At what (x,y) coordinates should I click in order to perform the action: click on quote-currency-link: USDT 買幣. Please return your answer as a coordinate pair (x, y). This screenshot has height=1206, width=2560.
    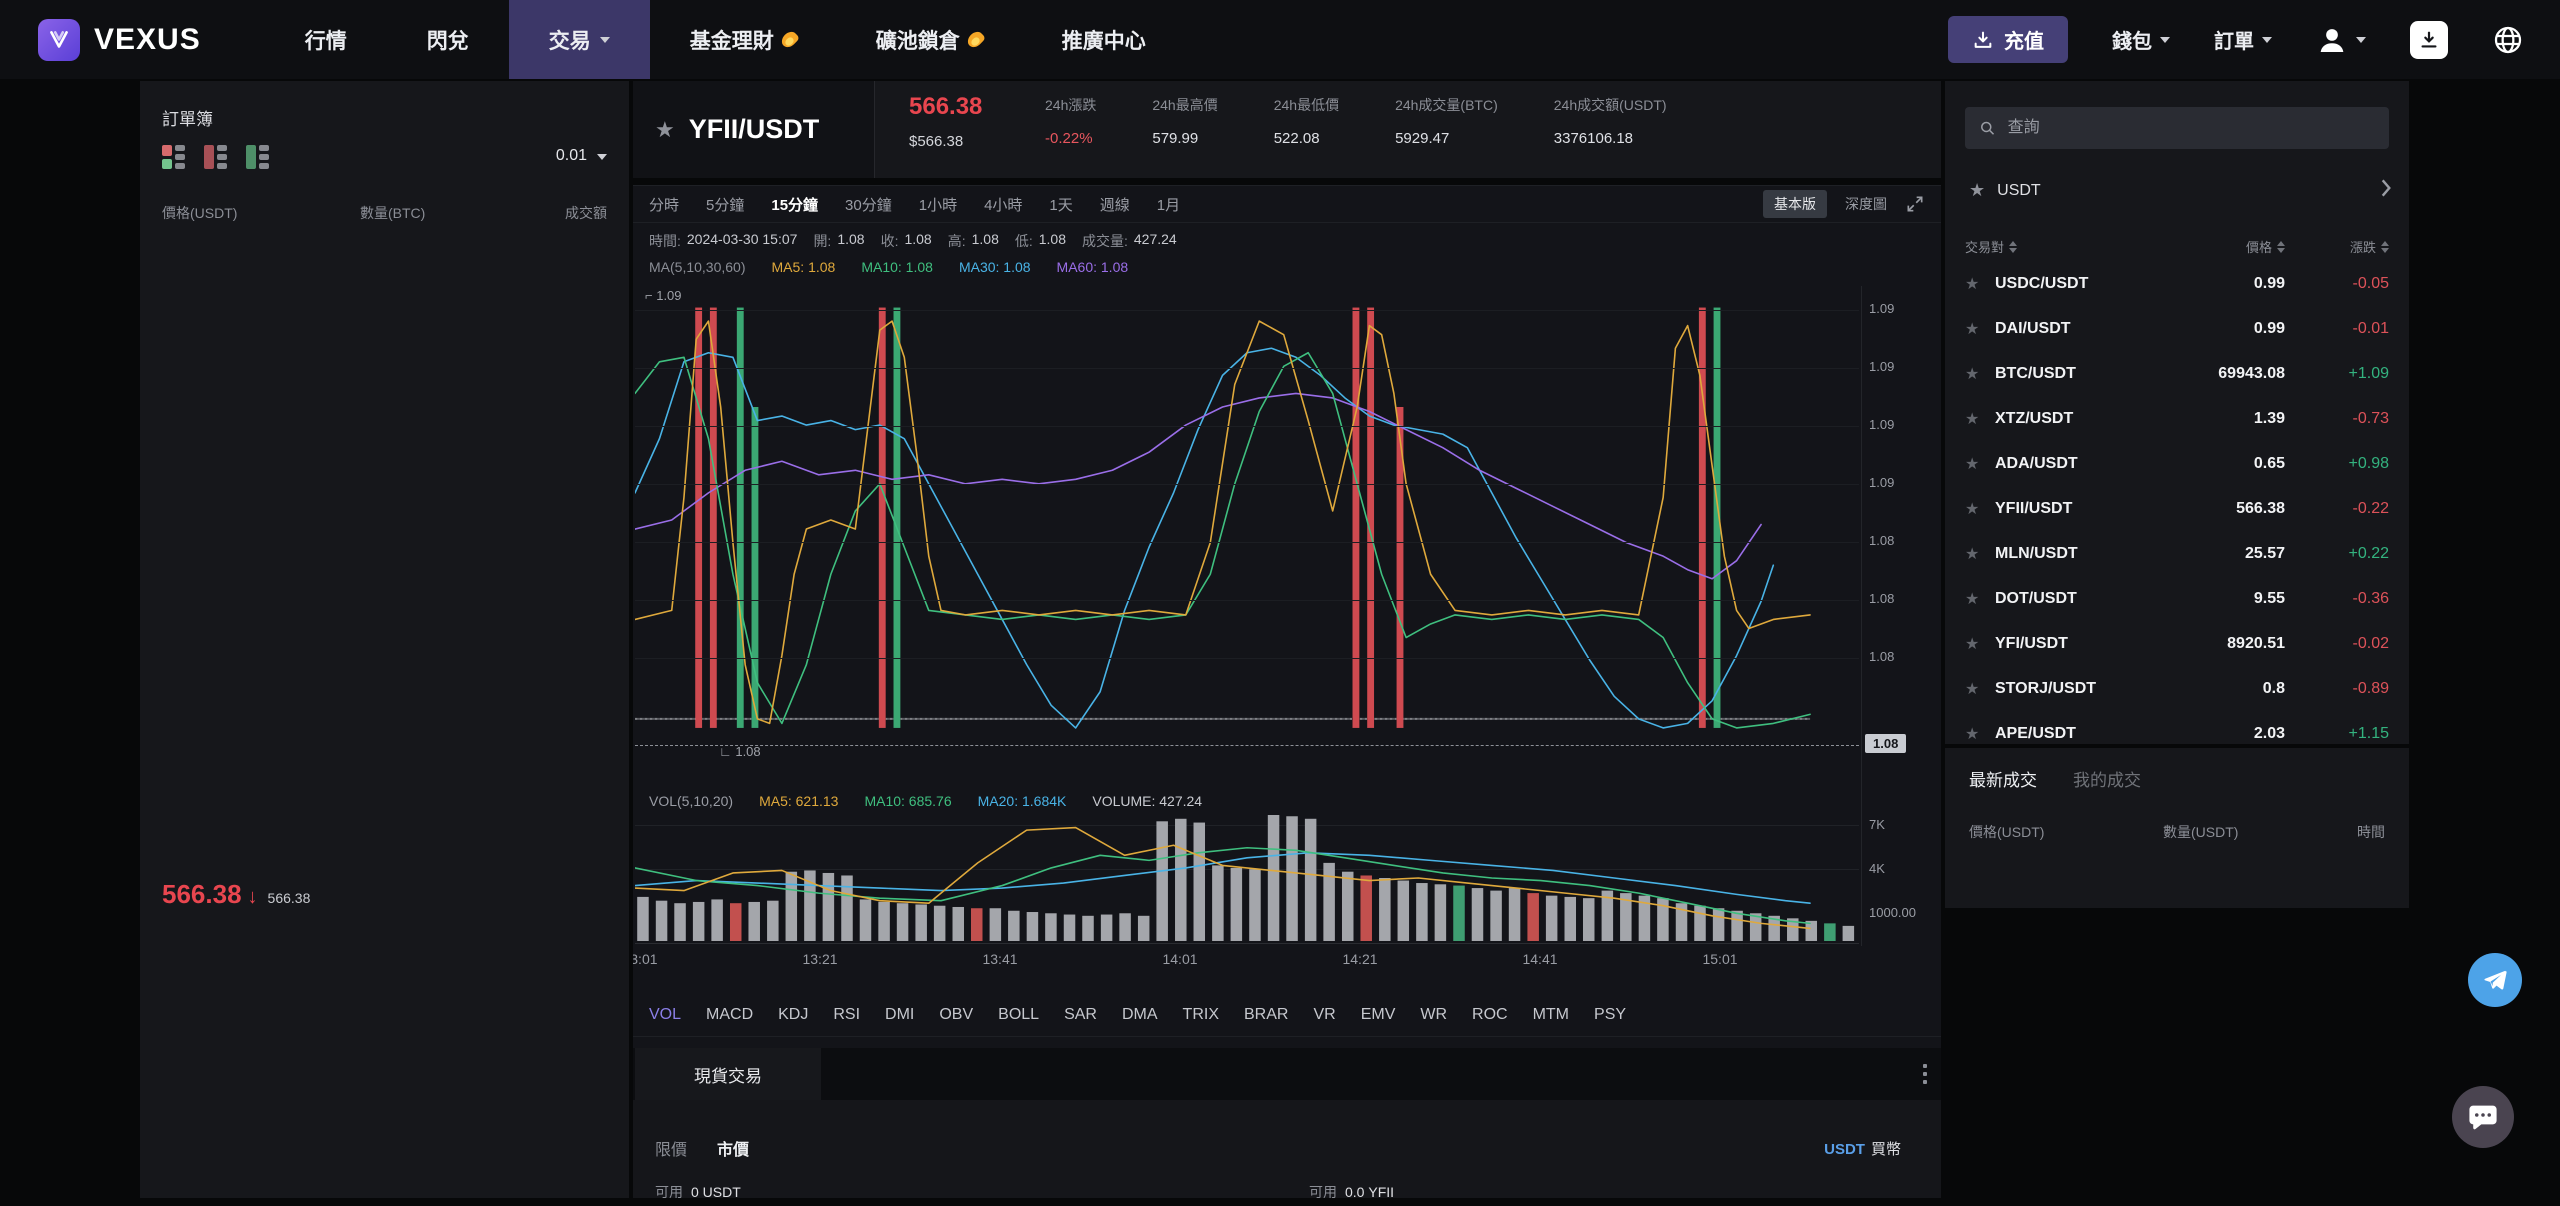
    Looking at the image, I should click on (1862, 1148).